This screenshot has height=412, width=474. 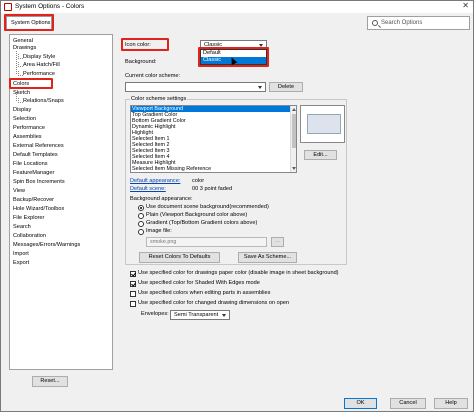 I want to click on background-appearance-label: Background appearance:, so click(x=161, y=199).